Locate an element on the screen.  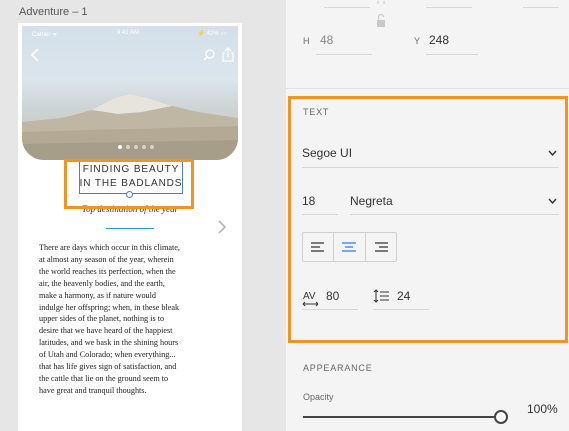
align-right-icon is located at coordinates (381, 247).